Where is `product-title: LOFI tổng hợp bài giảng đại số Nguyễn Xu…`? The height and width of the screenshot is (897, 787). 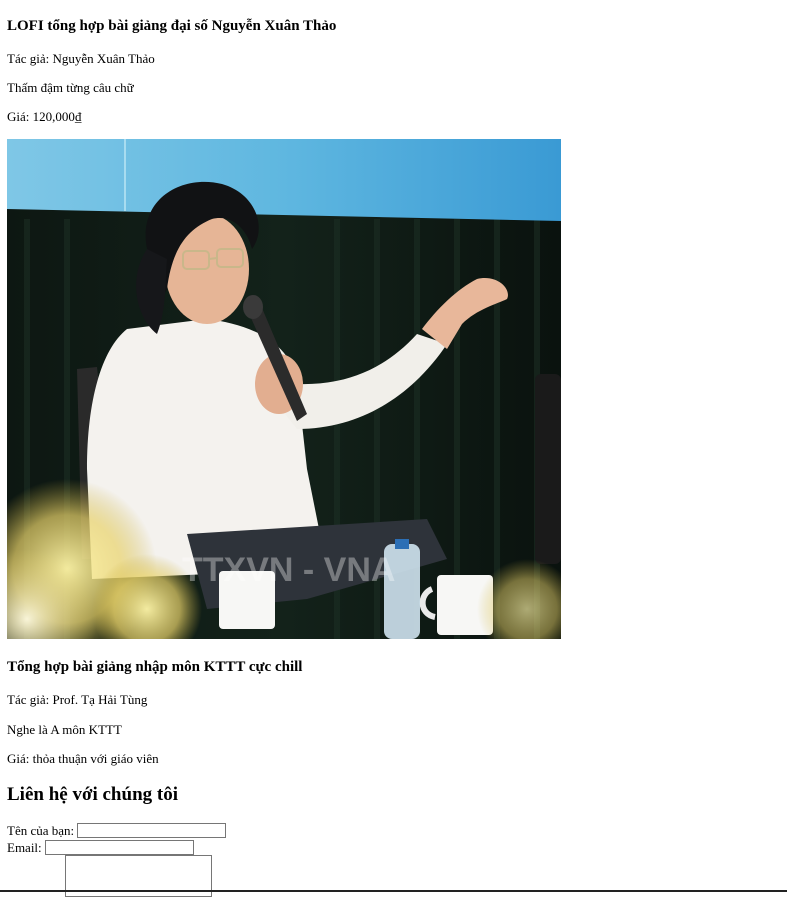
product-title: LOFI tổng hợp bài giảng đại số Nguyễn Xu… is located at coordinates (172, 26).